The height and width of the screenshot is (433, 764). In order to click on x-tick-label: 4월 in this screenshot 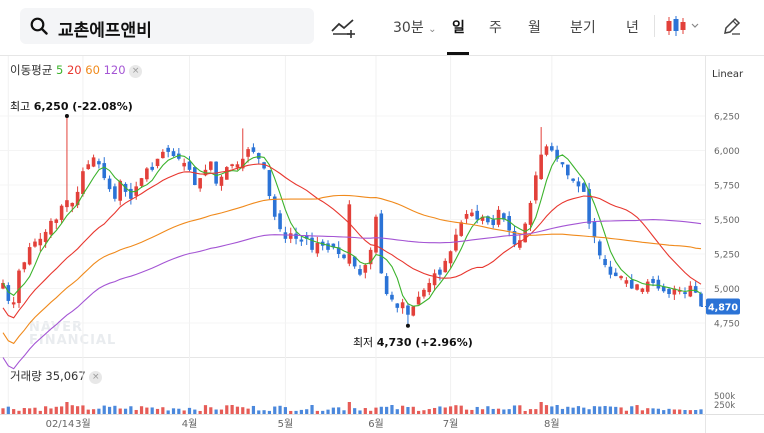, I will do `click(190, 424)`.